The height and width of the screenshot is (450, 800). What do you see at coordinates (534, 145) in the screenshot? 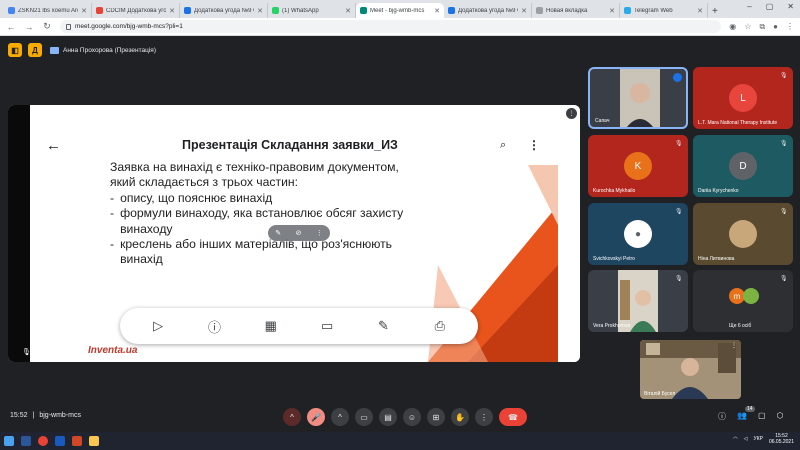
I see `more-options-icon: ⋮` at bounding box center [534, 145].